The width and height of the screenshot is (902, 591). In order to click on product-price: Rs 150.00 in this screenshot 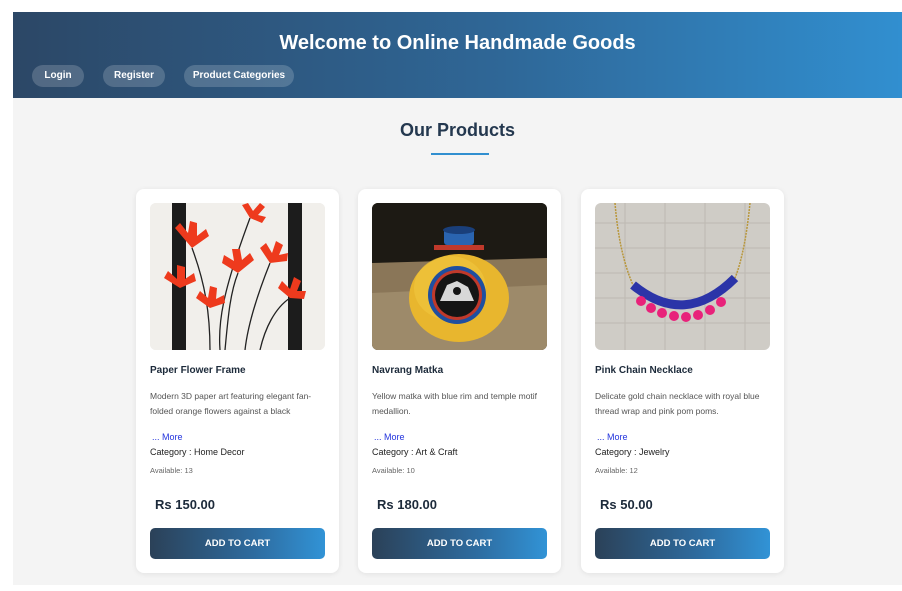, I will do `click(185, 504)`.